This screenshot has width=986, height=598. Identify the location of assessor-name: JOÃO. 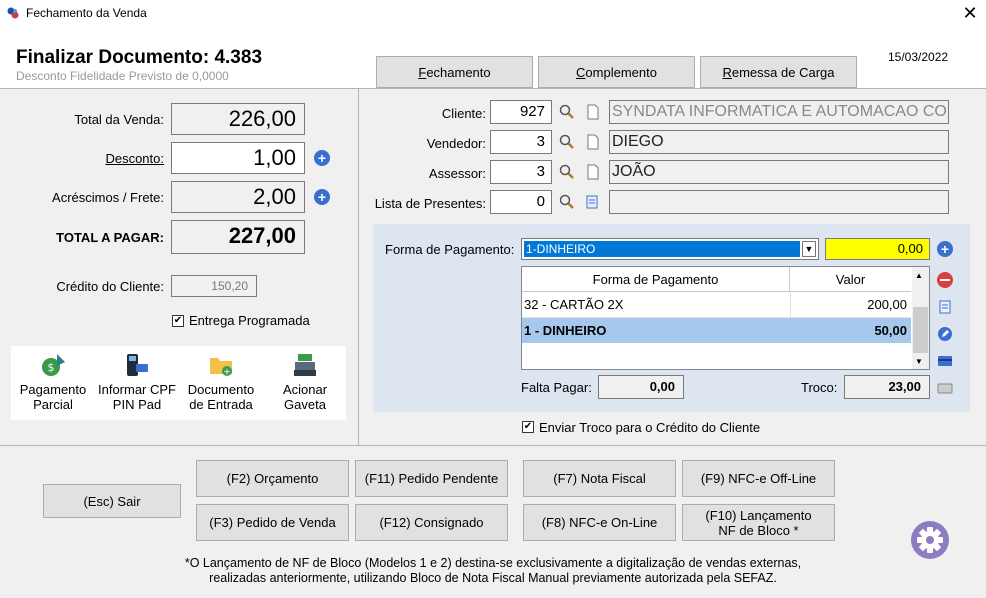
(779, 172).